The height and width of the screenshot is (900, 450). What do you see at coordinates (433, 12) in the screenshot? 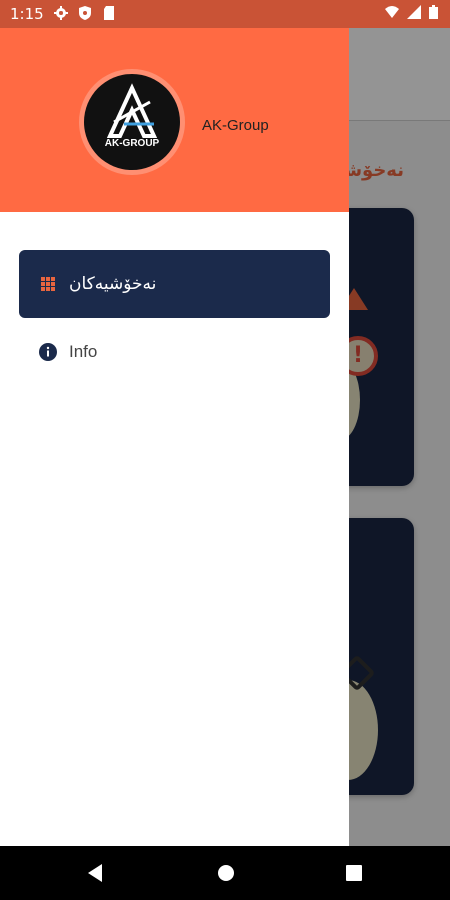
I see `battery-icon` at bounding box center [433, 12].